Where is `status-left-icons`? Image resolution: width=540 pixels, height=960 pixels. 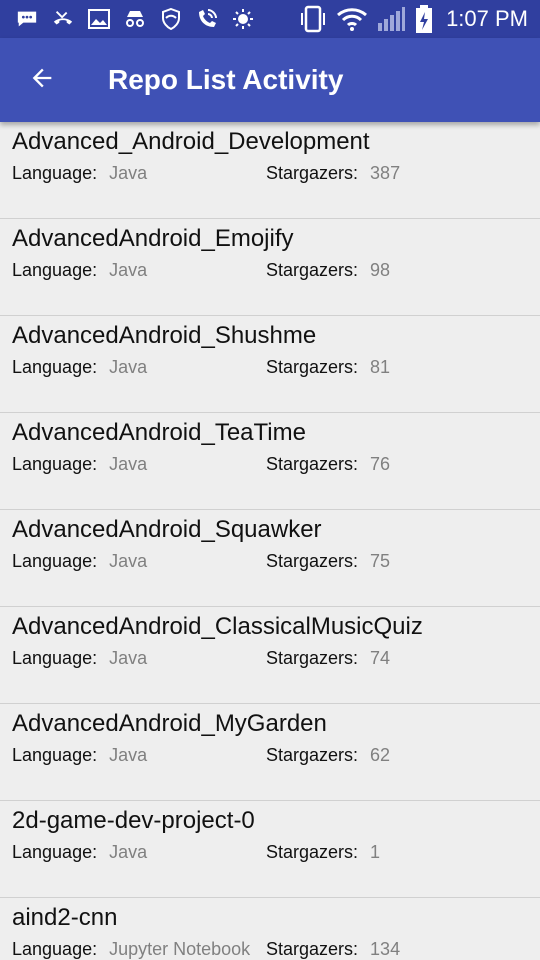
status-left-icons is located at coordinates (135, 19).